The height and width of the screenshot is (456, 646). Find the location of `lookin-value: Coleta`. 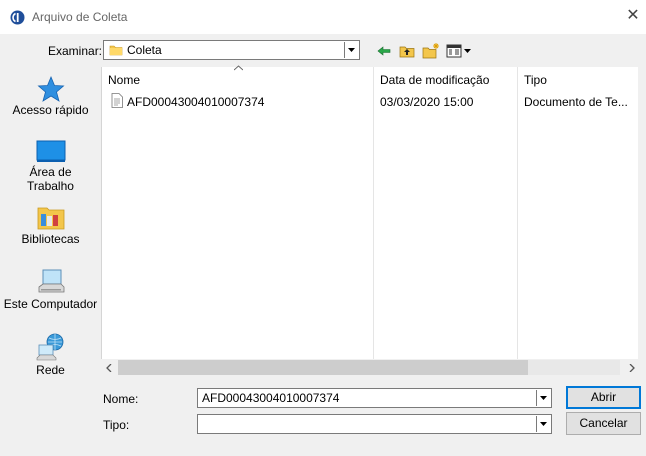

lookin-value: Coleta is located at coordinates (144, 50).